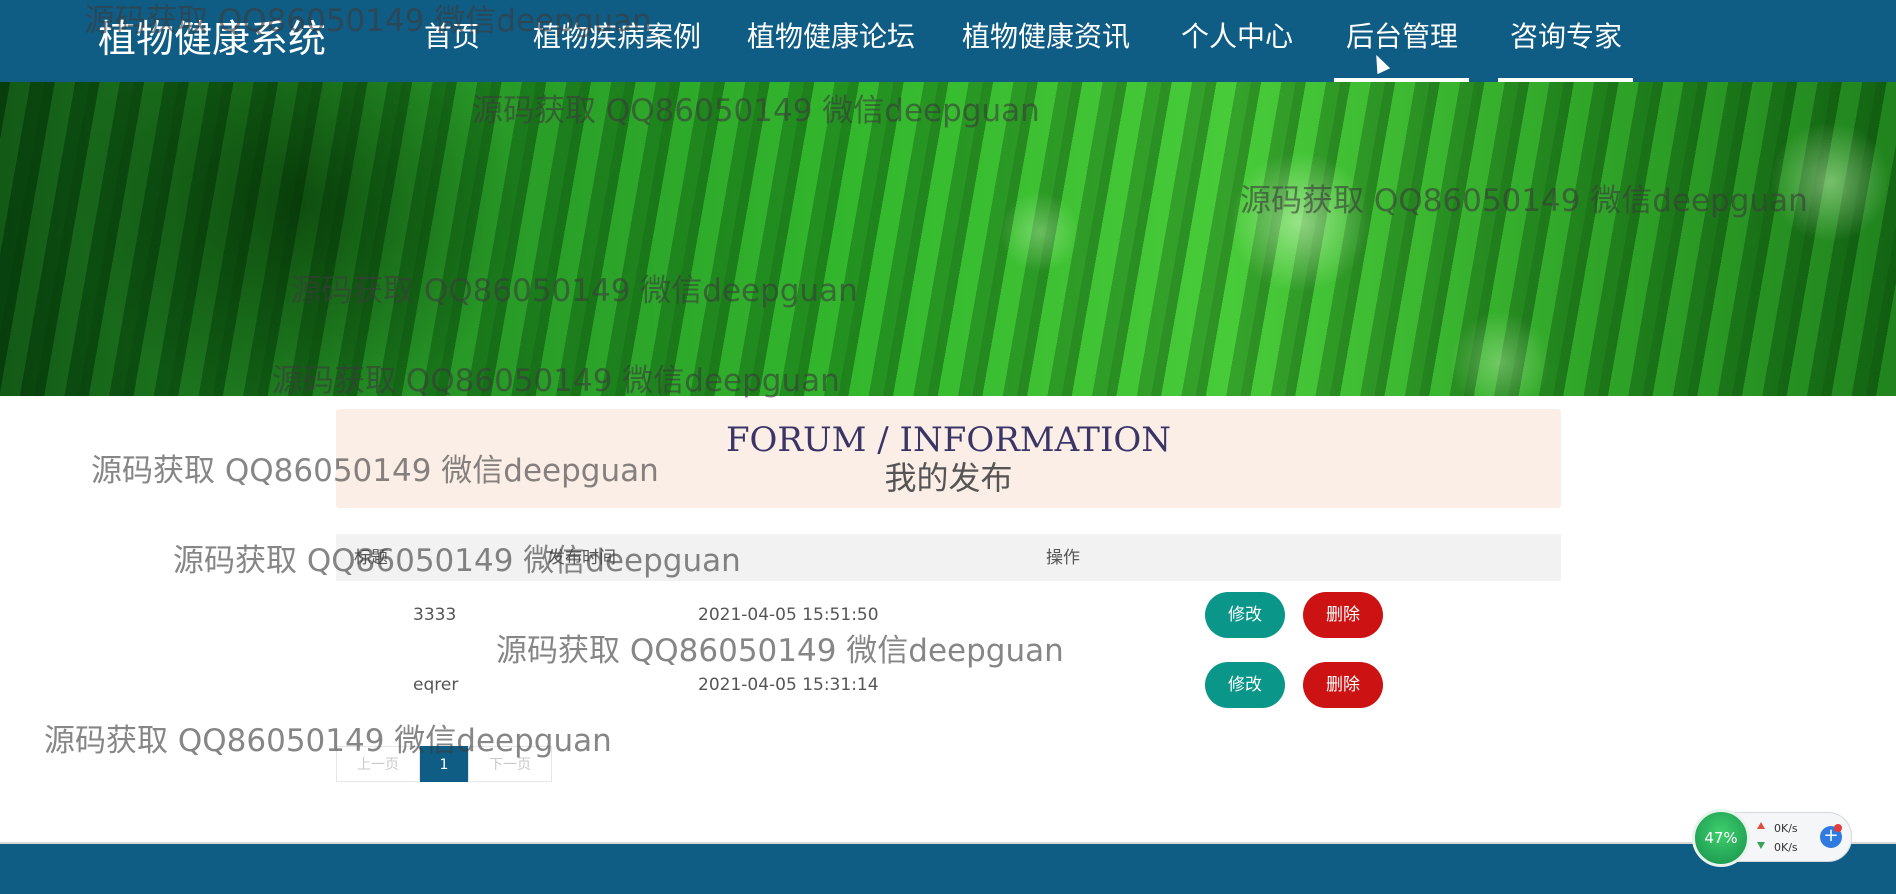 The image size is (1896, 894). I want to click on row-publish-time: 2021-04-05 15:51:50, so click(788, 615).